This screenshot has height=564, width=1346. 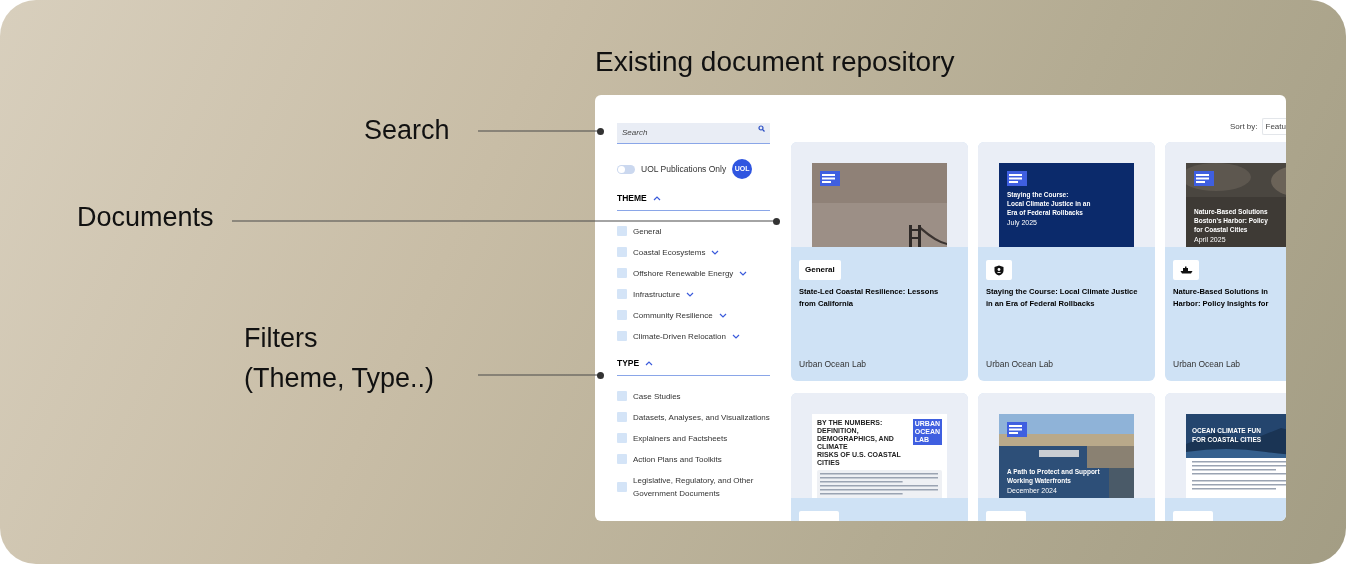 I want to click on filter-option: Action Plans and Toolkits, so click(x=677, y=459).